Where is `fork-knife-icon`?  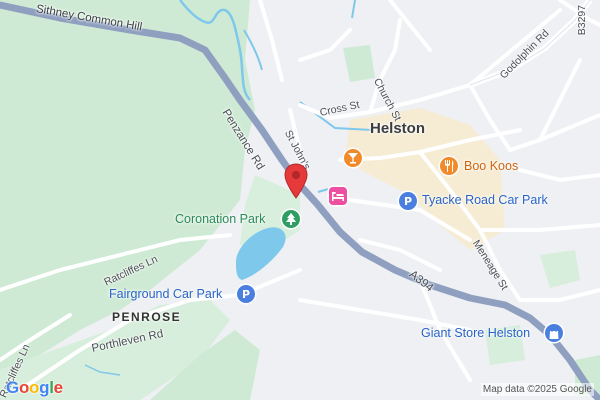 fork-knife-icon is located at coordinates (449, 166).